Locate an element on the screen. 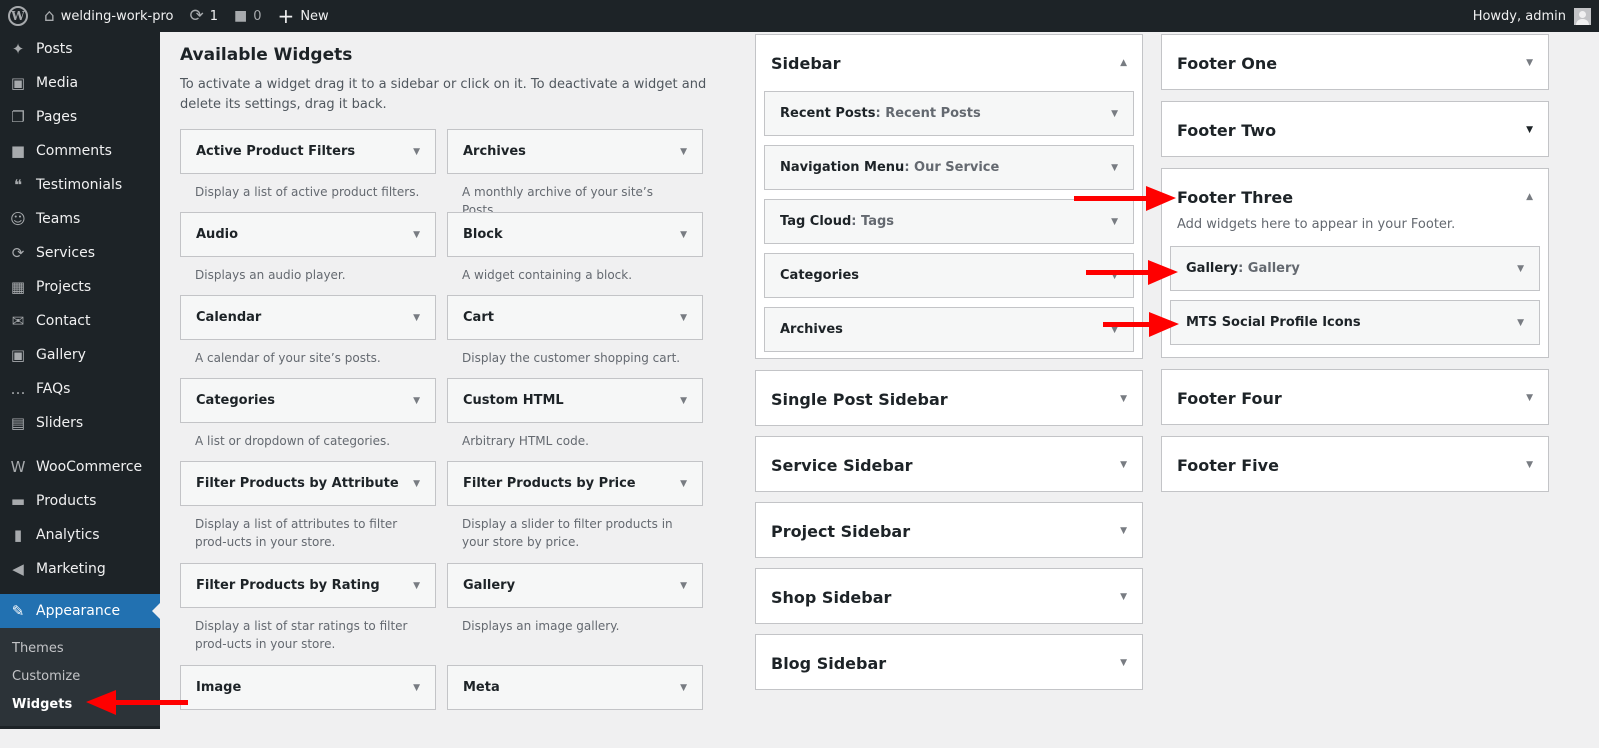  widget-title-bar: Cart ▼ is located at coordinates (575, 317).